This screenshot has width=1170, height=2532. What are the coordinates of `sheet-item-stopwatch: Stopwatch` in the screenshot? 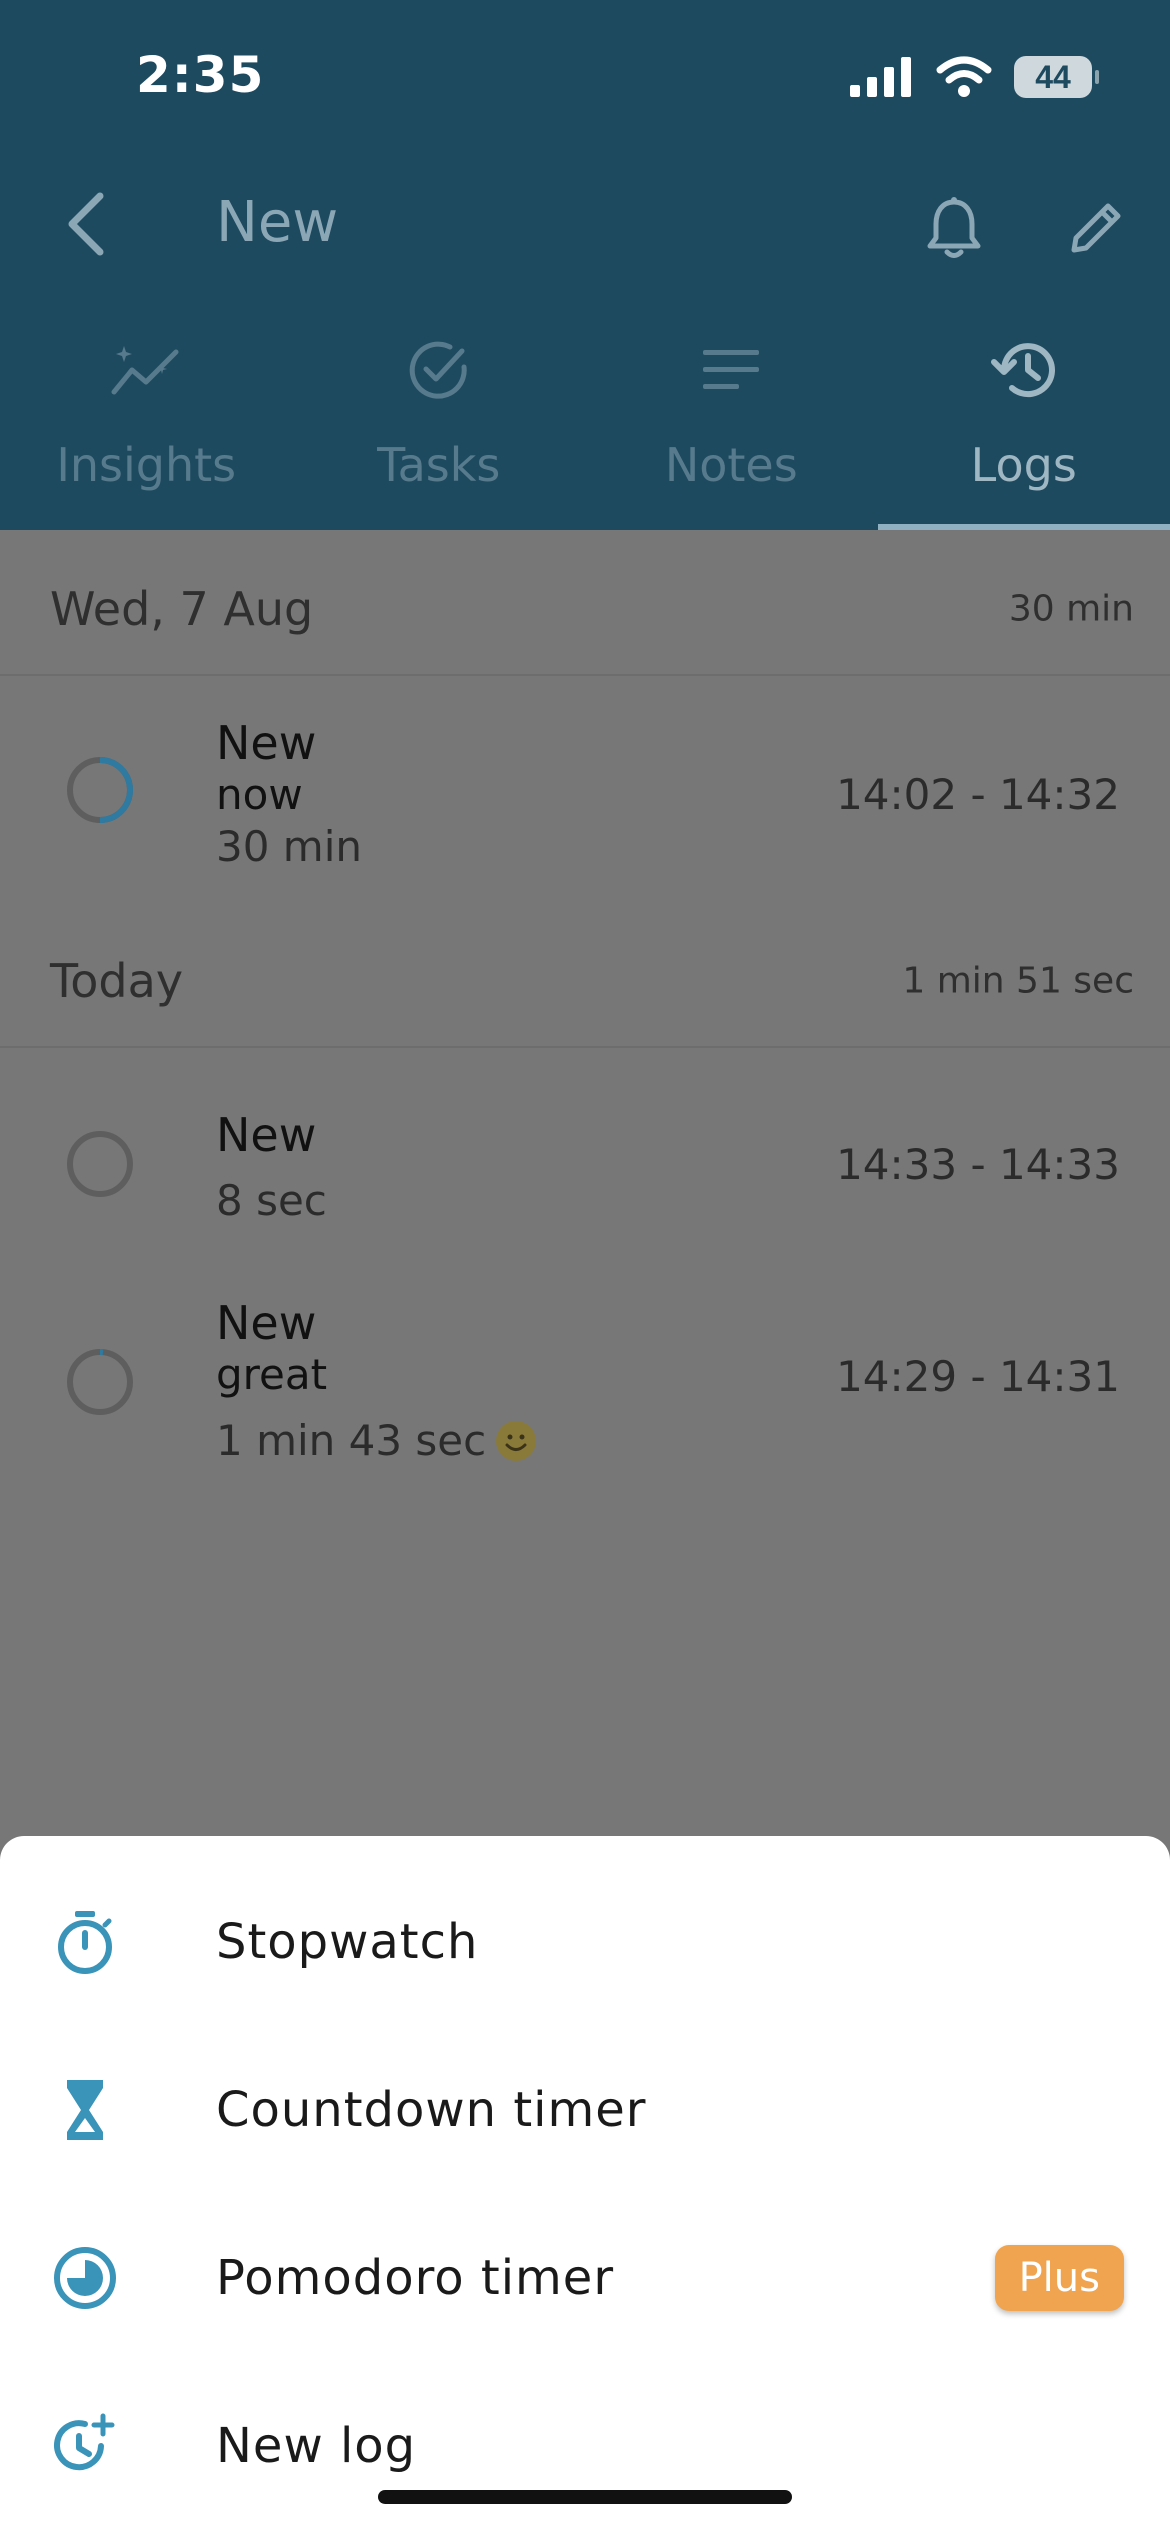 It's located at (585, 1942).